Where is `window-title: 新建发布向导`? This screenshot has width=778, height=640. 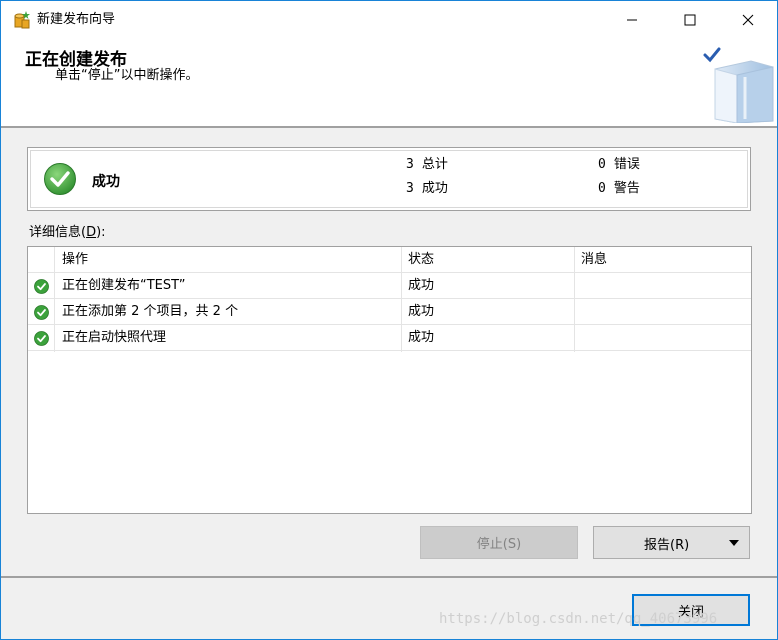
window-title: 新建发布向导 is located at coordinates (76, 19).